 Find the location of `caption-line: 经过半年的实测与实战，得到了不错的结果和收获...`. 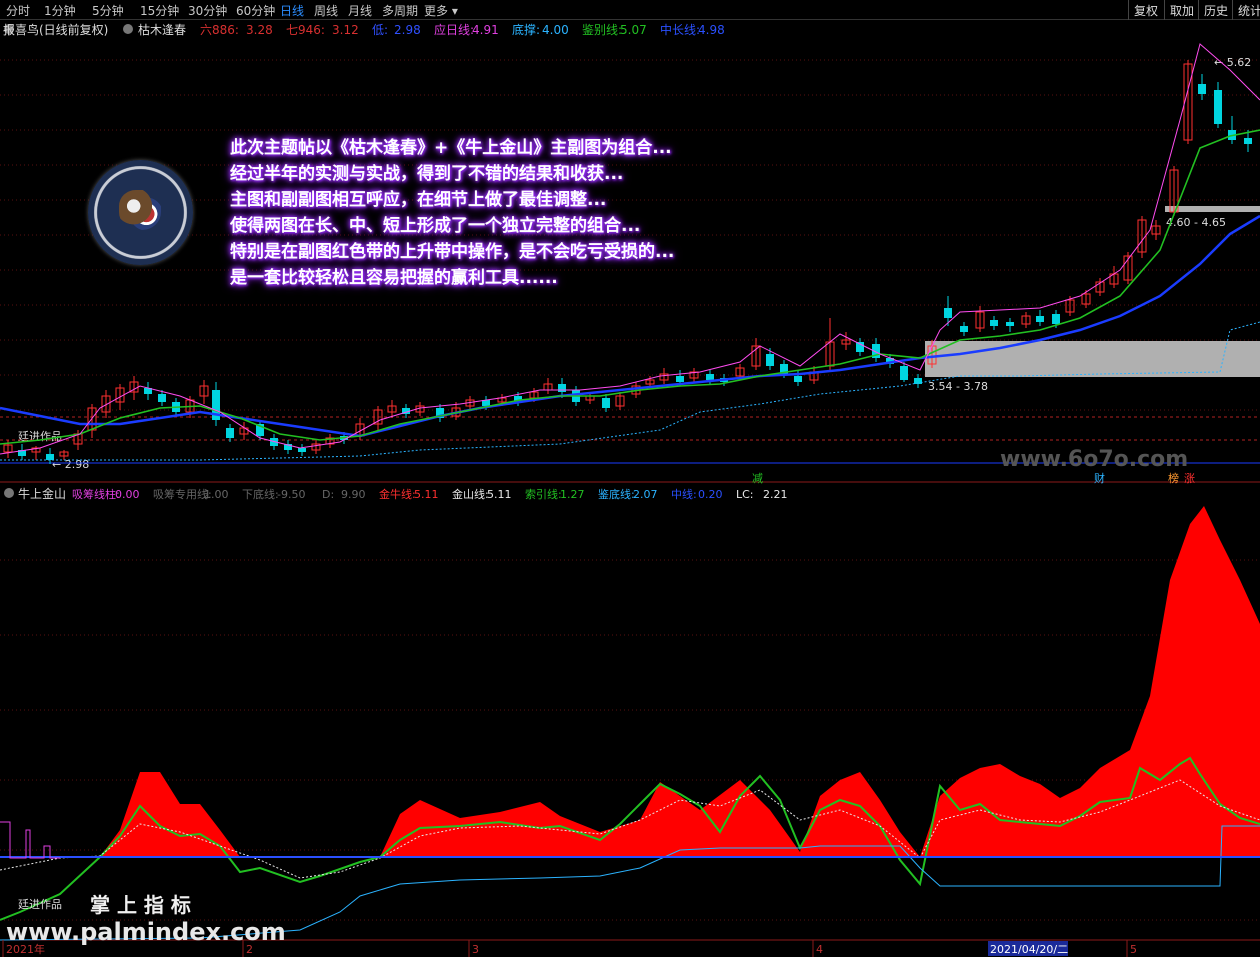

caption-line: 经过半年的实测与实战，得到了不错的结果和收获... is located at coordinates (427, 174).